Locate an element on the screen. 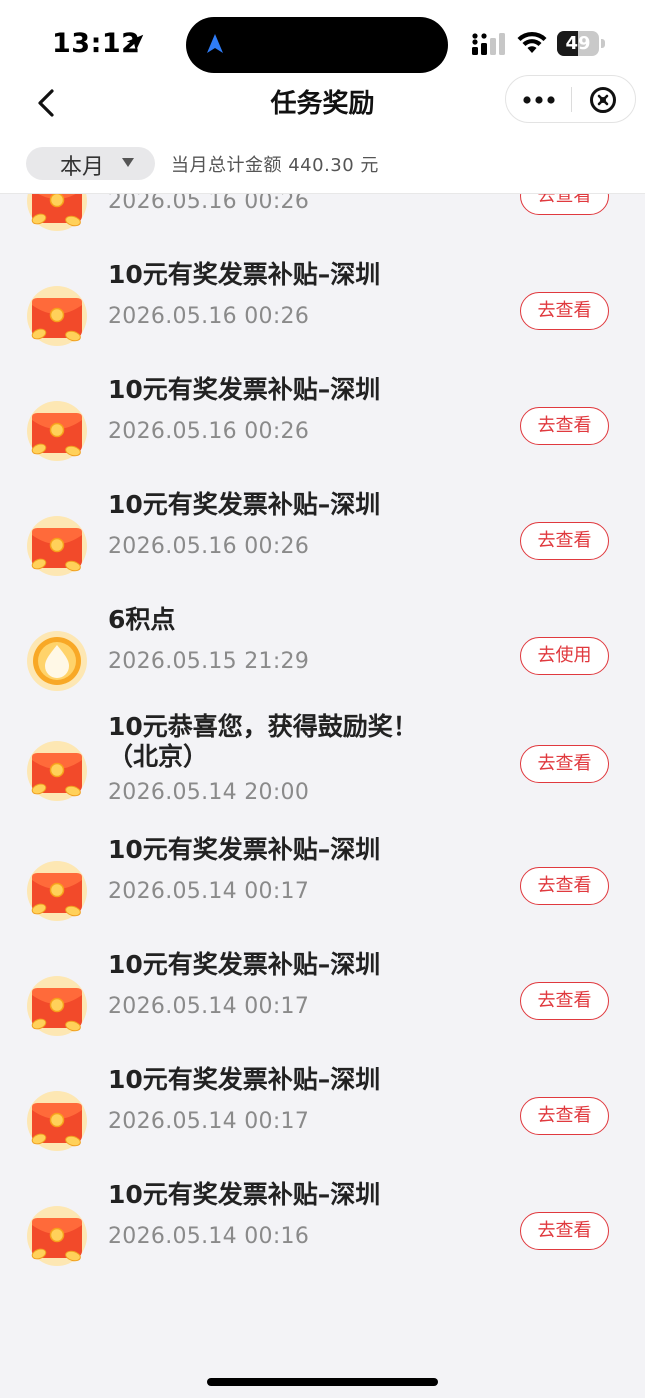 This screenshot has height=1398, width=645. monthly-total: 当月总计金额 440.30 元 is located at coordinates (275, 165).